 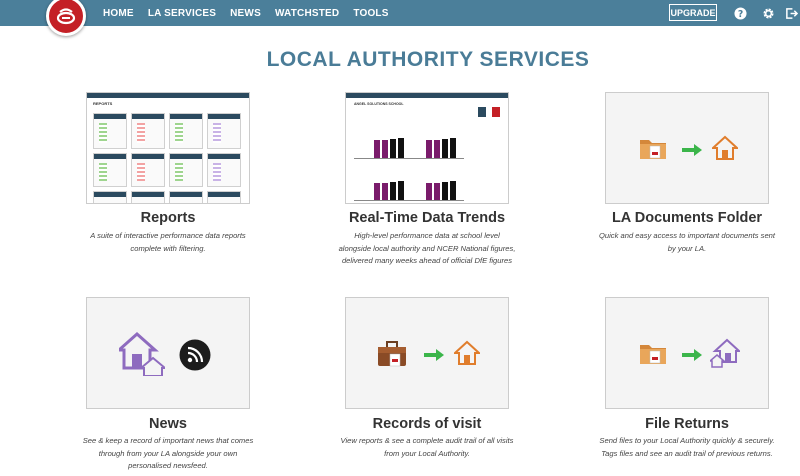 What do you see at coordinates (307, 13) in the screenshot?
I see `nav-watchsted: WATCHSTED` at bounding box center [307, 13].